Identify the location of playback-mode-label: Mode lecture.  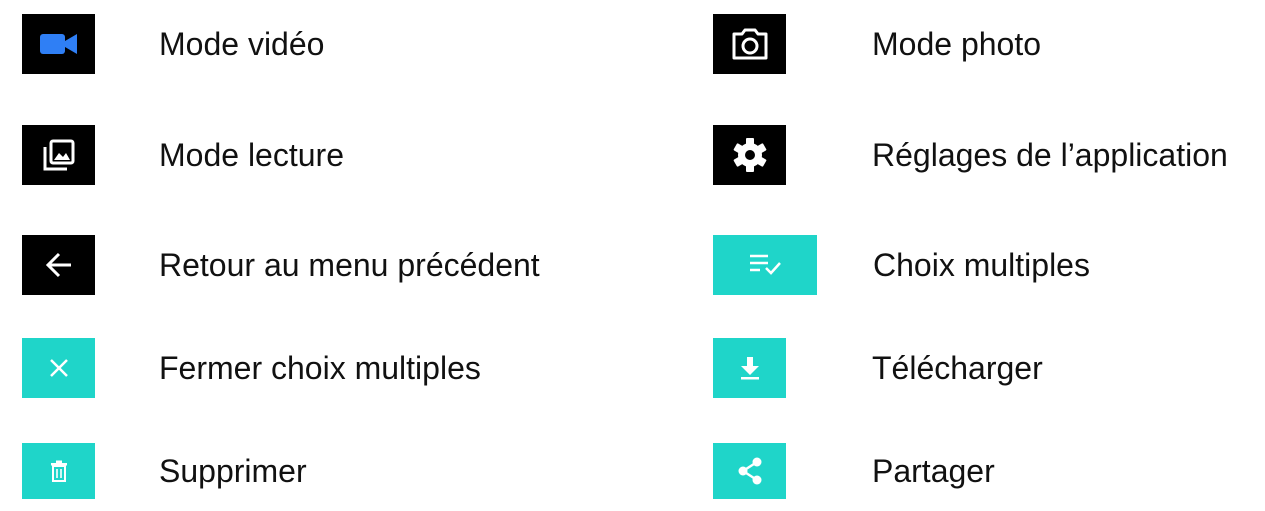
(251, 154).